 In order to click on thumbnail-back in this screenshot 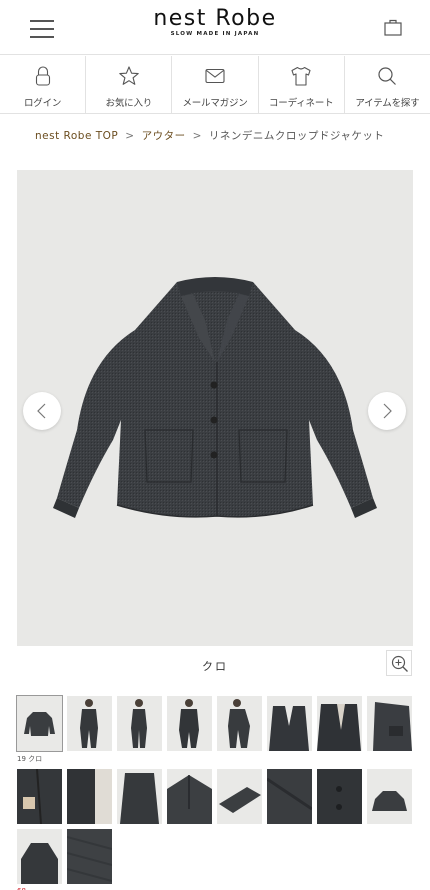, I will do `click(139, 798)`.